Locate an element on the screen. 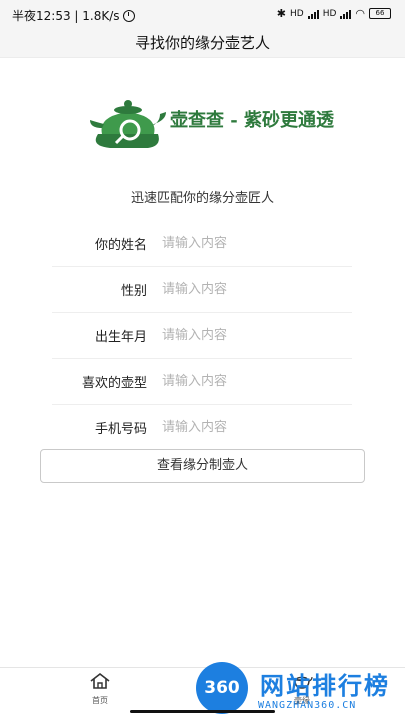 The image size is (405, 720). battery-icon: 66 is located at coordinates (380, 13).